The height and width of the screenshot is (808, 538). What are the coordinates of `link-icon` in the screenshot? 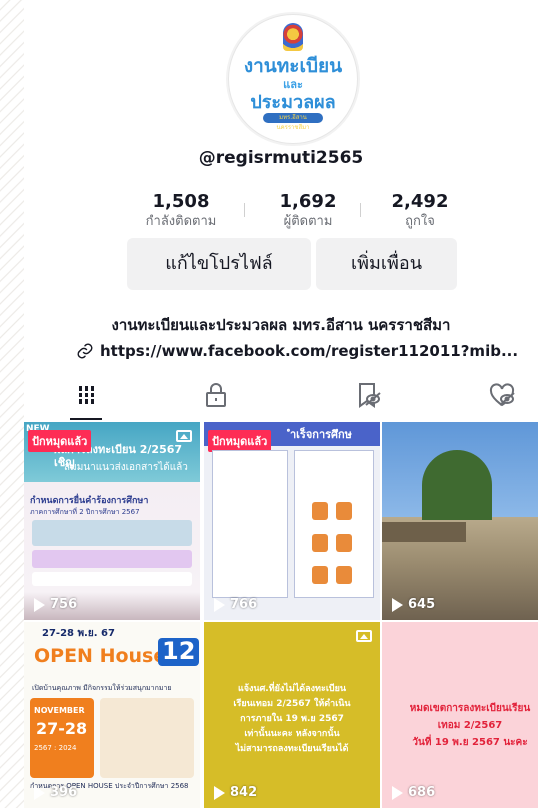 It's located at (85, 351).